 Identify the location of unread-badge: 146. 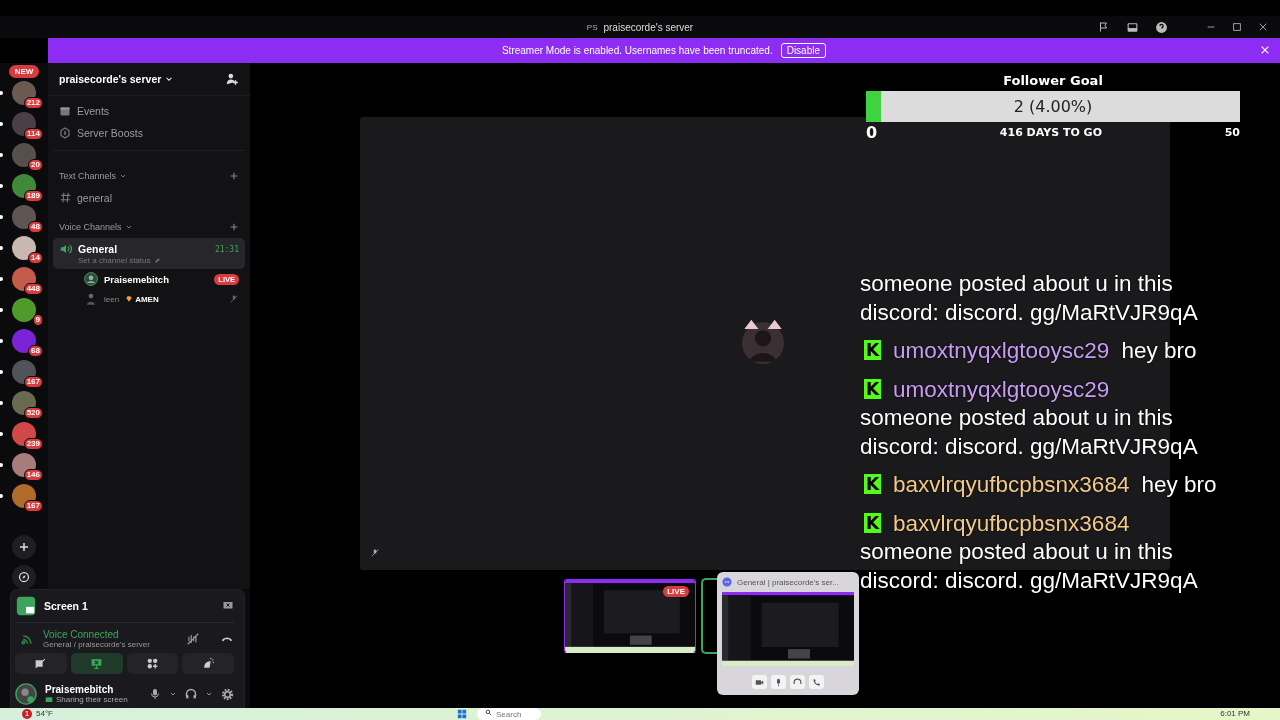
(33, 475).